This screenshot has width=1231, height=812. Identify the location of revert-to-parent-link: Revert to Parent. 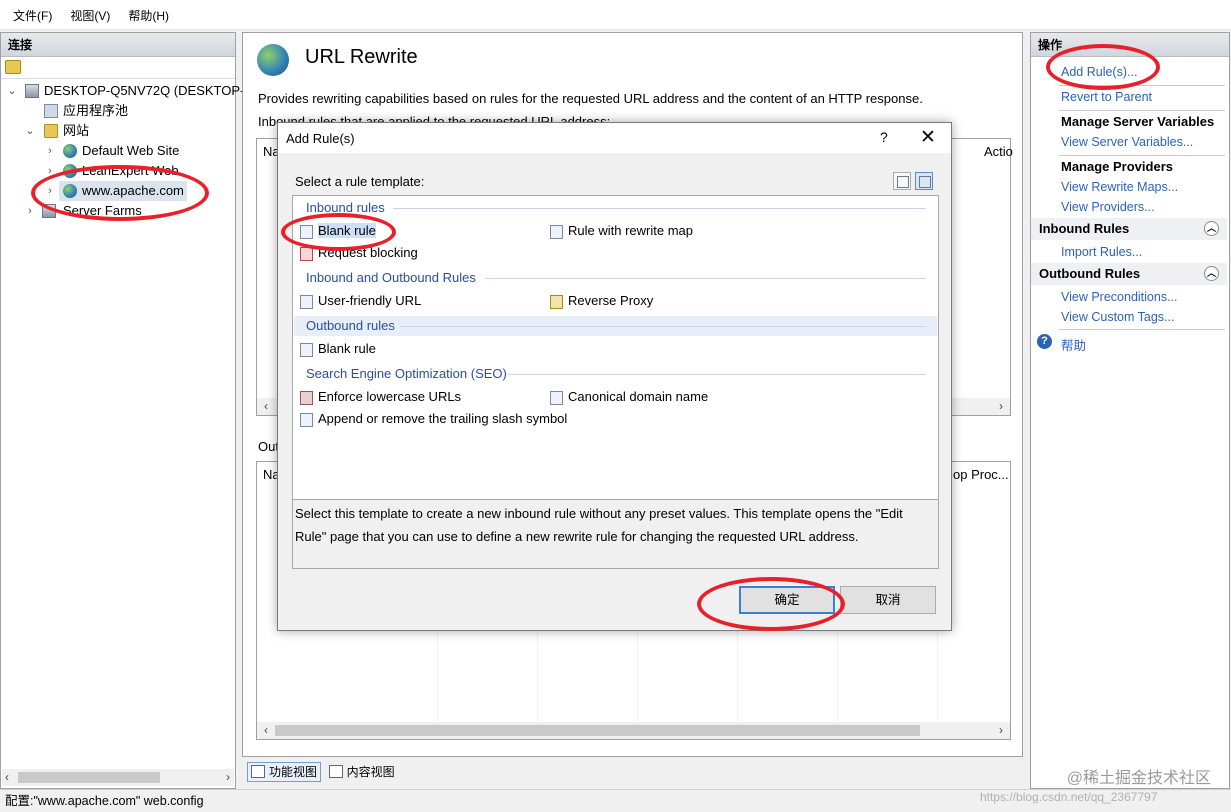
(1106, 97).